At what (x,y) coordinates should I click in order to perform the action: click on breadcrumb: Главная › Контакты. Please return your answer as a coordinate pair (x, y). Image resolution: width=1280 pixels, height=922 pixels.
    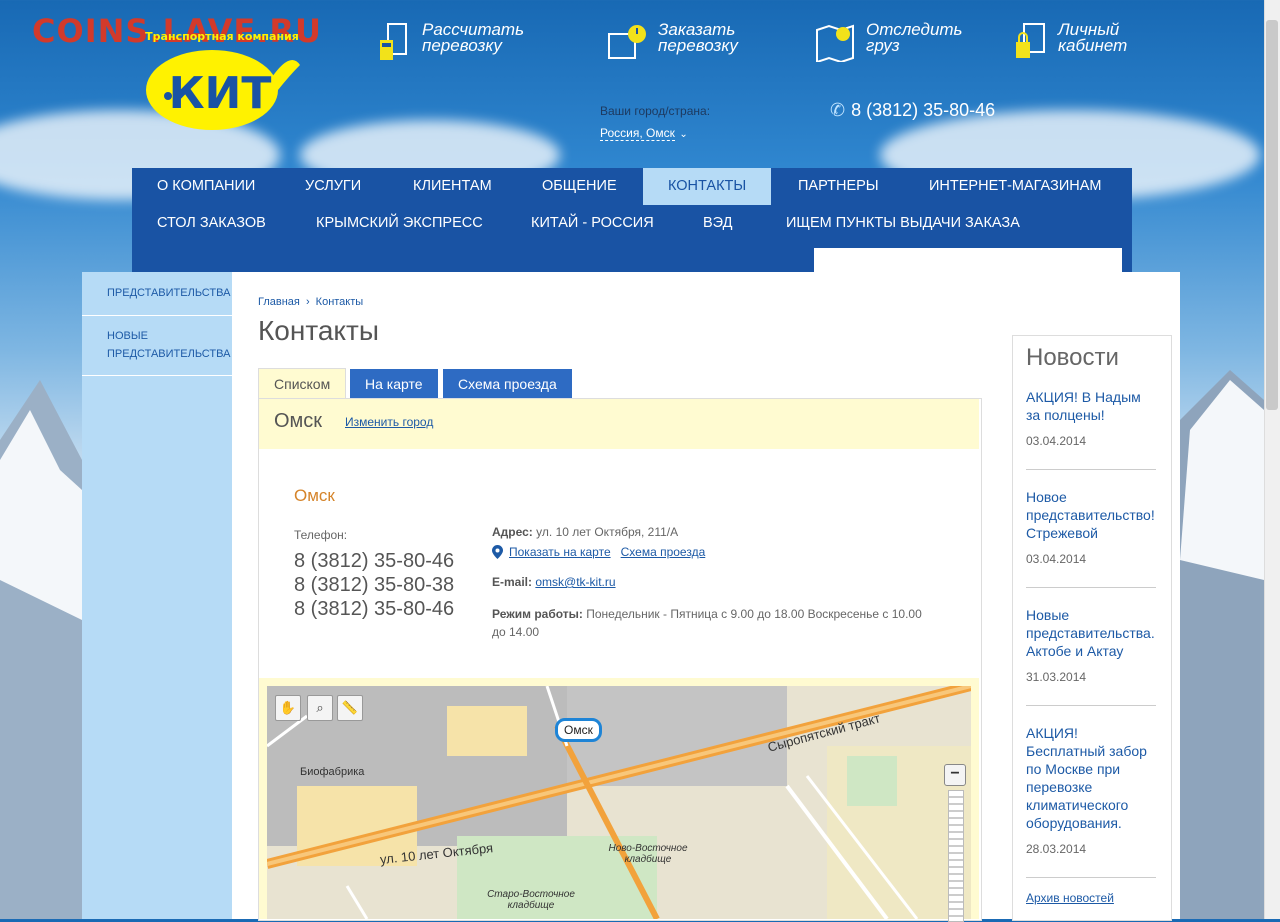
    Looking at the image, I should click on (310, 302).